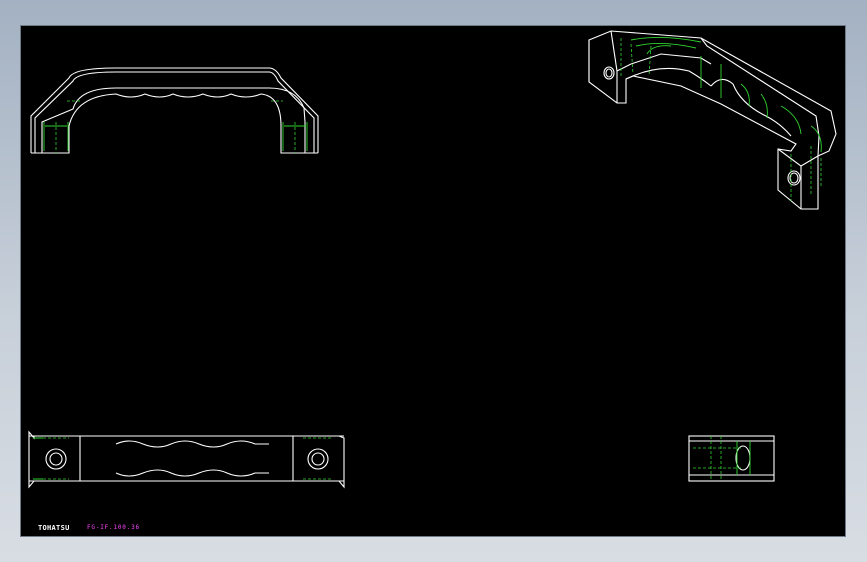 The width and height of the screenshot is (867, 562). Describe the element at coordinates (54, 528) in the screenshot. I see `company-logo: TOHATSU` at that location.